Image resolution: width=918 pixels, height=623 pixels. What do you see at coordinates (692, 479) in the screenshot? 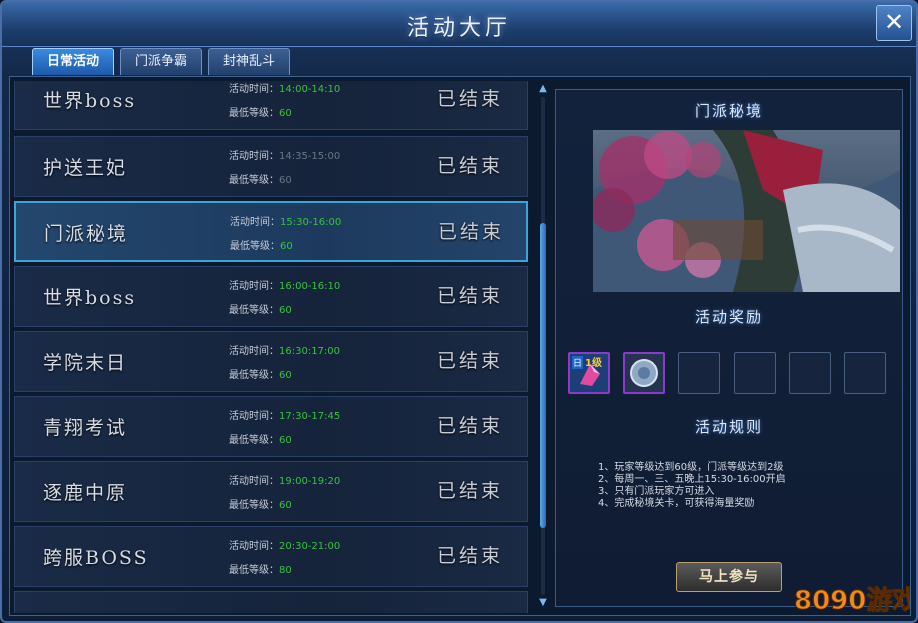
I see `rule-item: 2、每周一、三、五晚上15:30-16:00开启` at bounding box center [692, 479].